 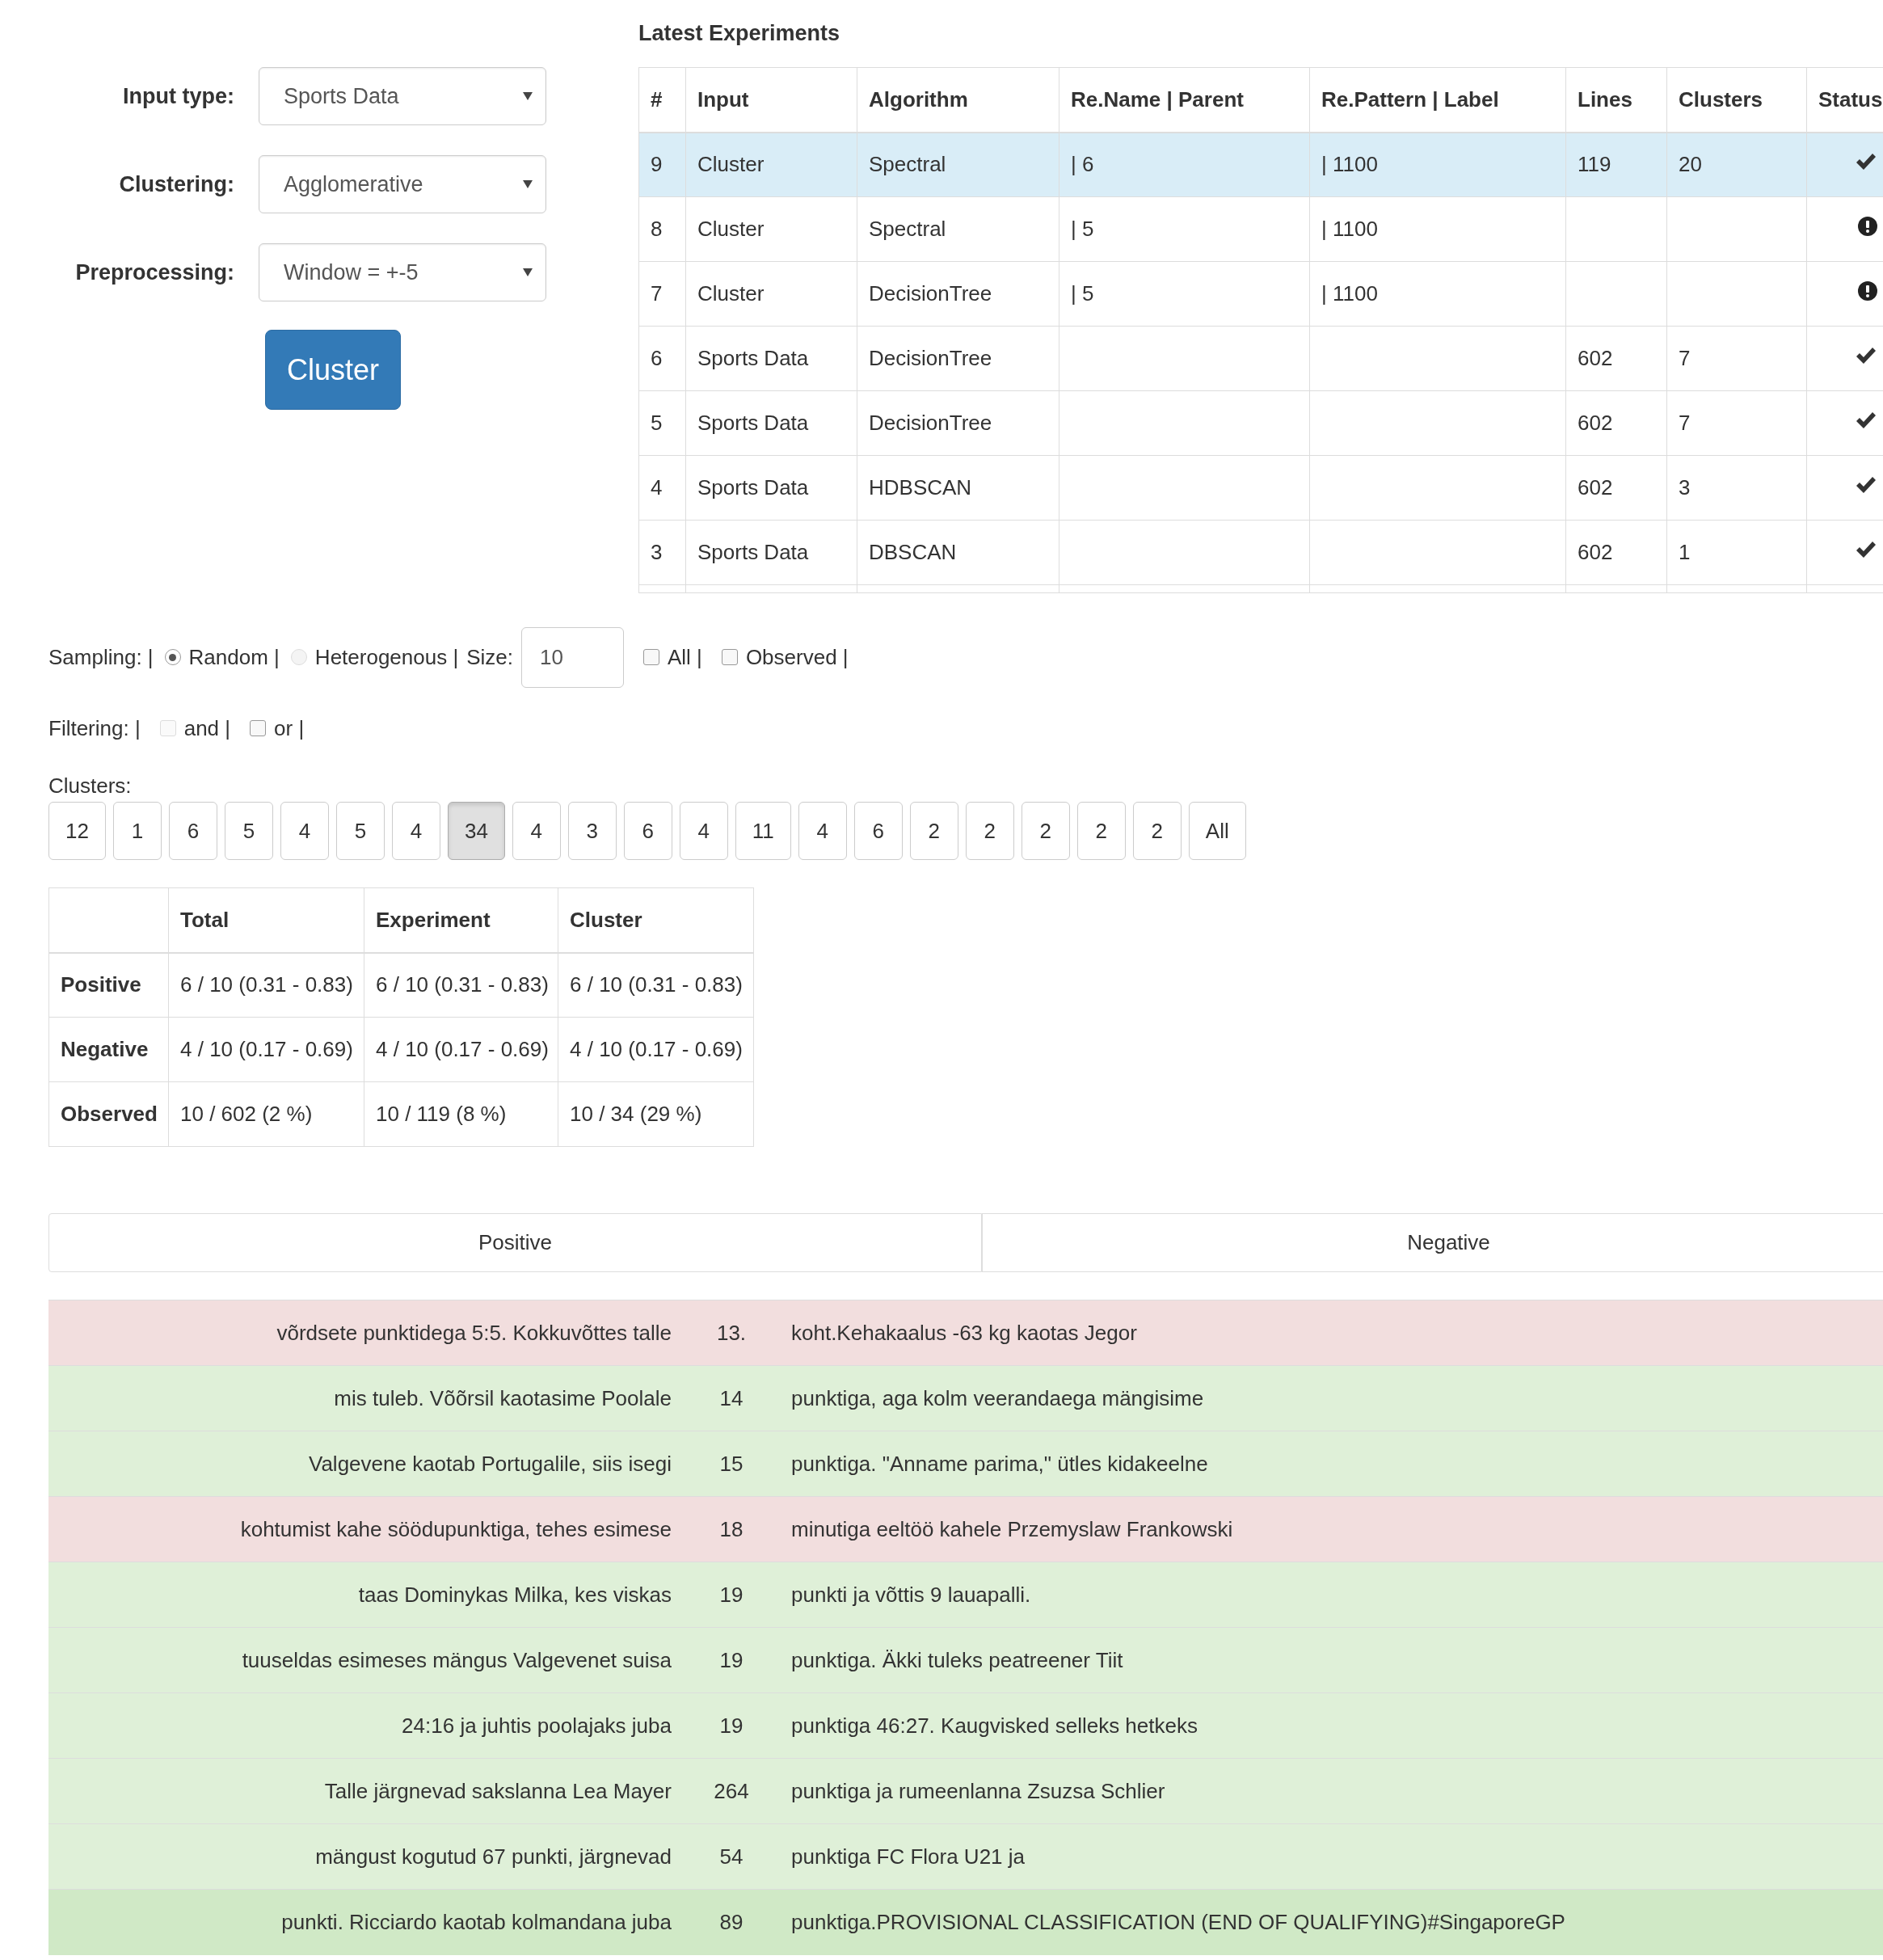 What do you see at coordinates (965, 1856) in the screenshot?
I see `text-line-row: mängust kogutud 67 punkti, järgnevad 54 punktiga FC Flora U21 ja` at bounding box center [965, 1856].